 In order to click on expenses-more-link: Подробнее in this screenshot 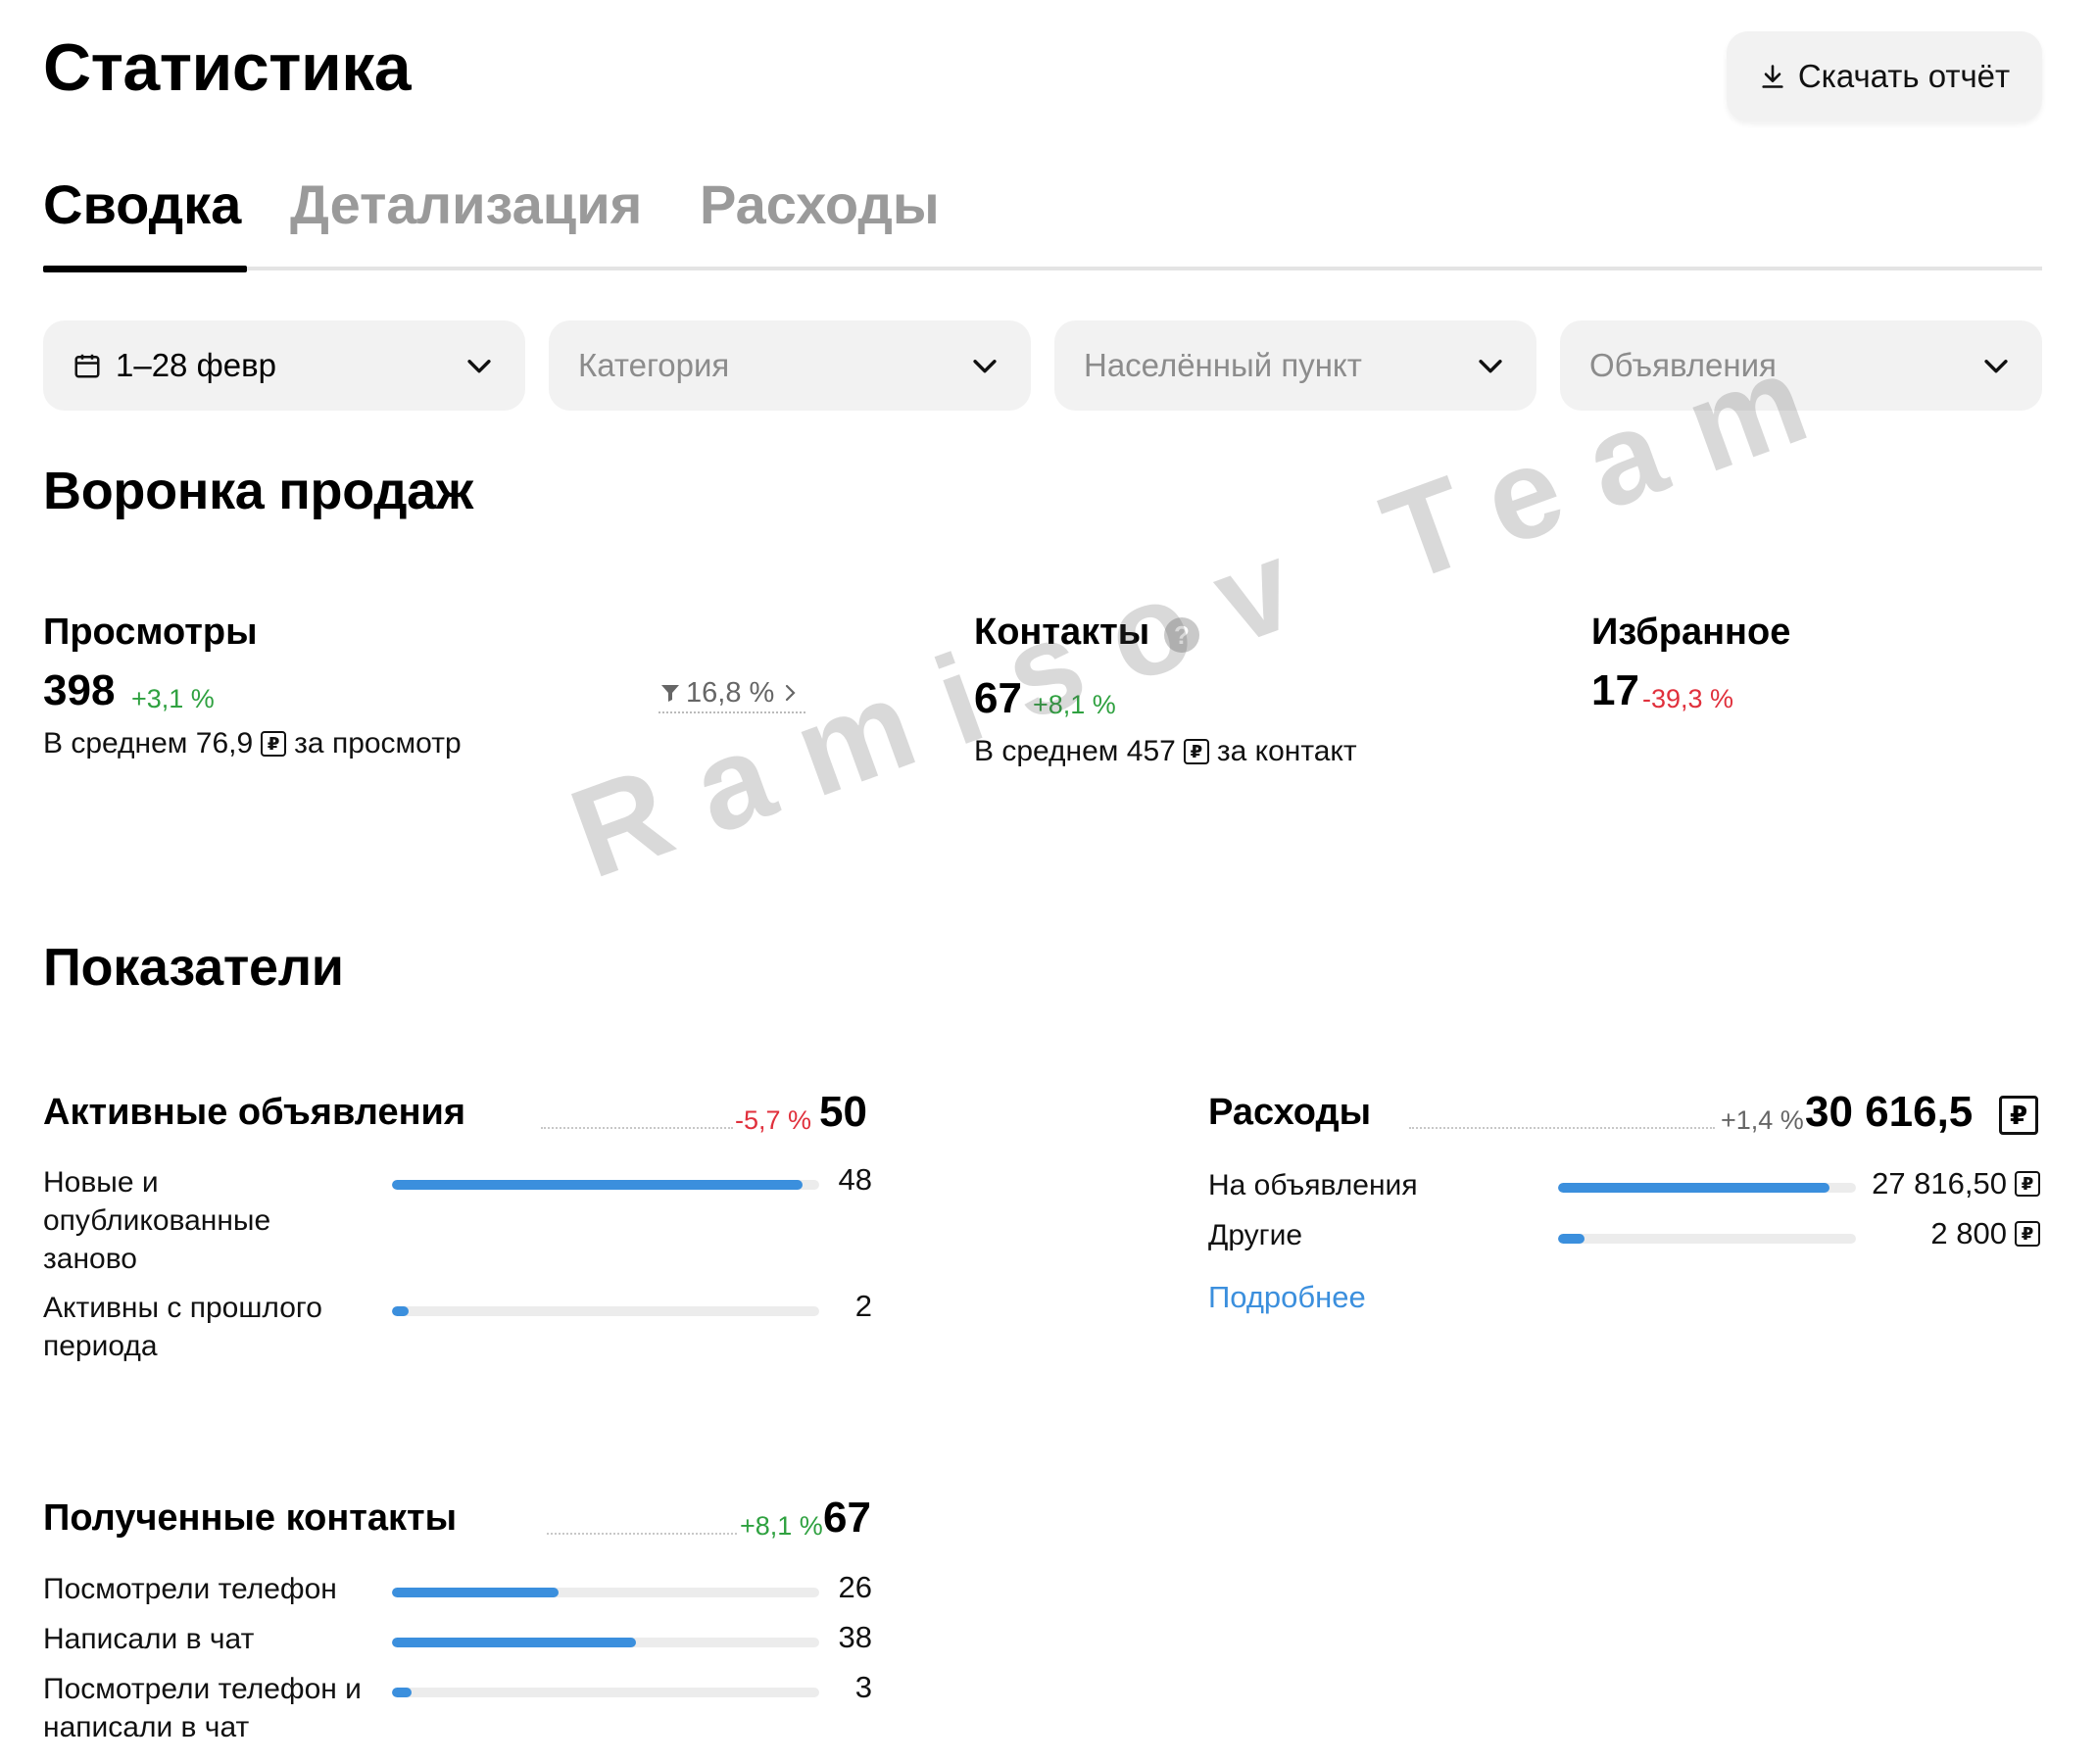, I will do `click(1287, 1297)`.